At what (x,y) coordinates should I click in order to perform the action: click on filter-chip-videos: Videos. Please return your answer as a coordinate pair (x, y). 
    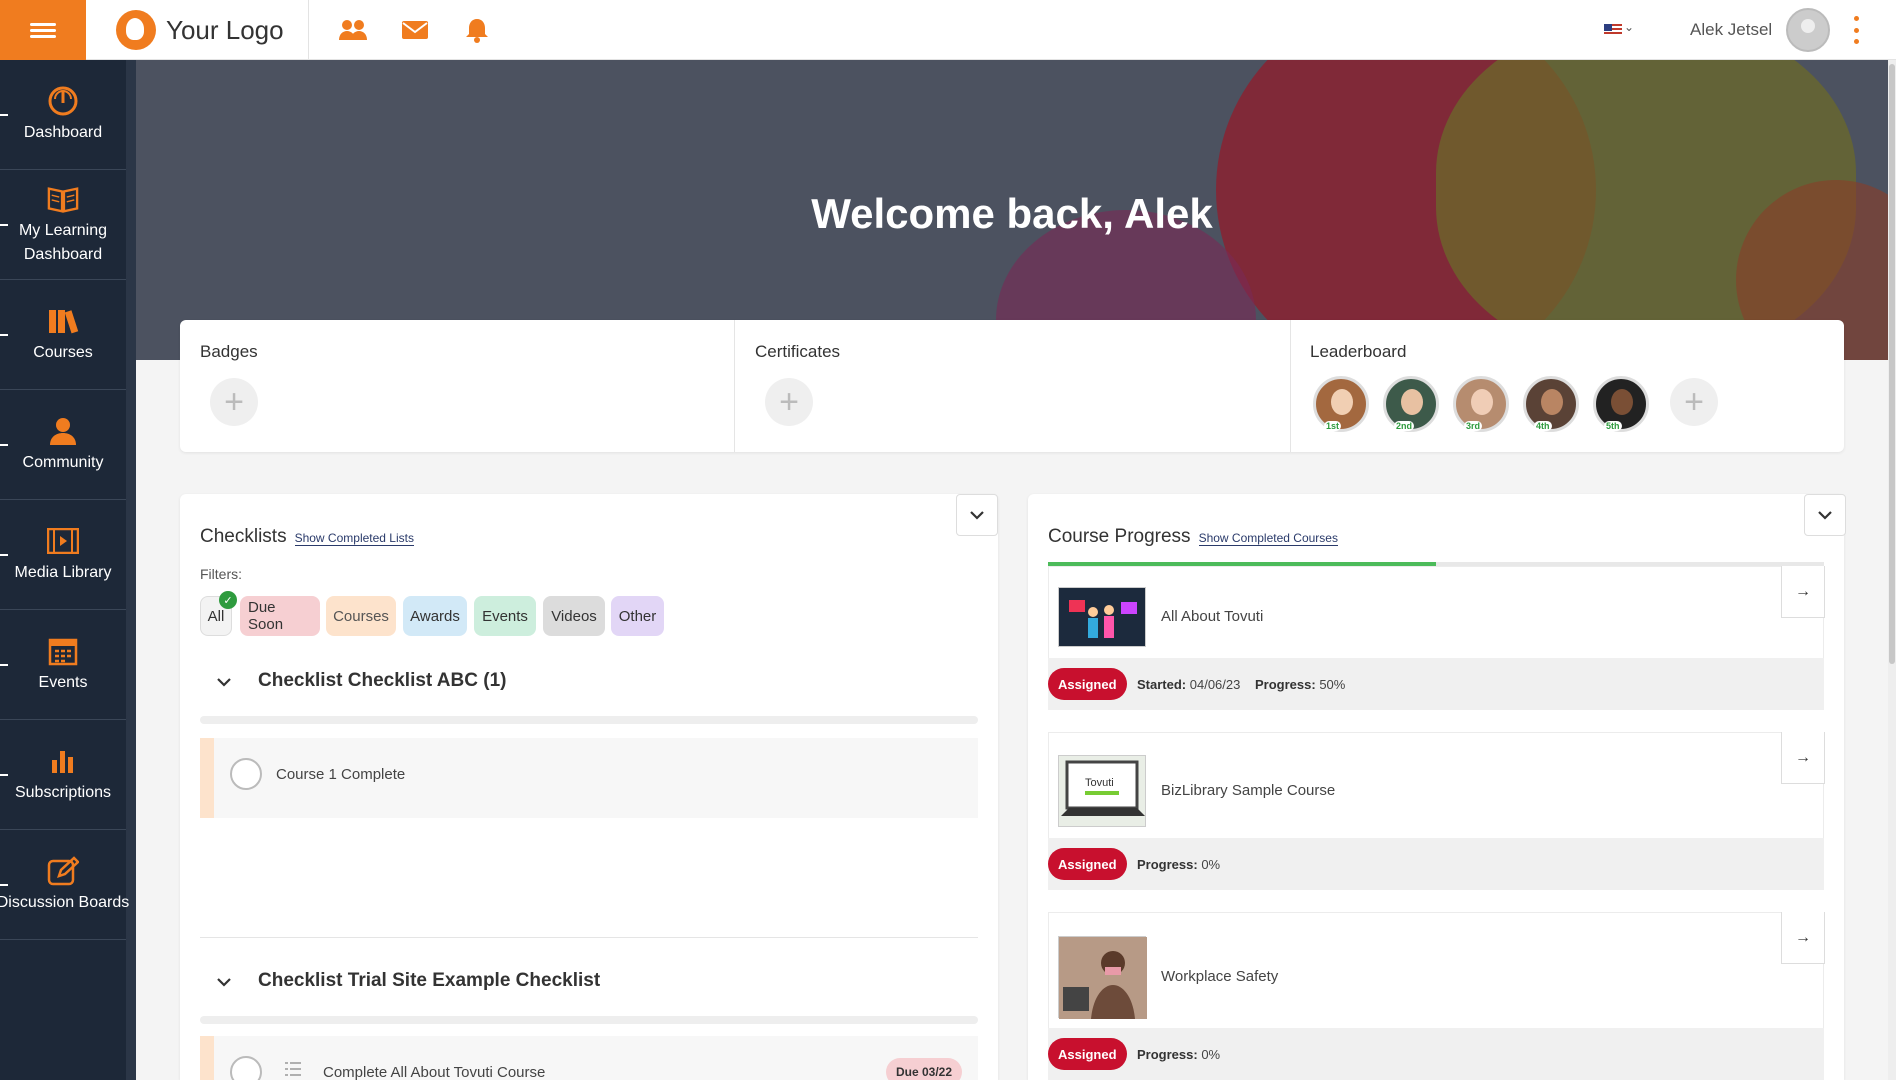
    Looking at the image, I should click on (574, 616).